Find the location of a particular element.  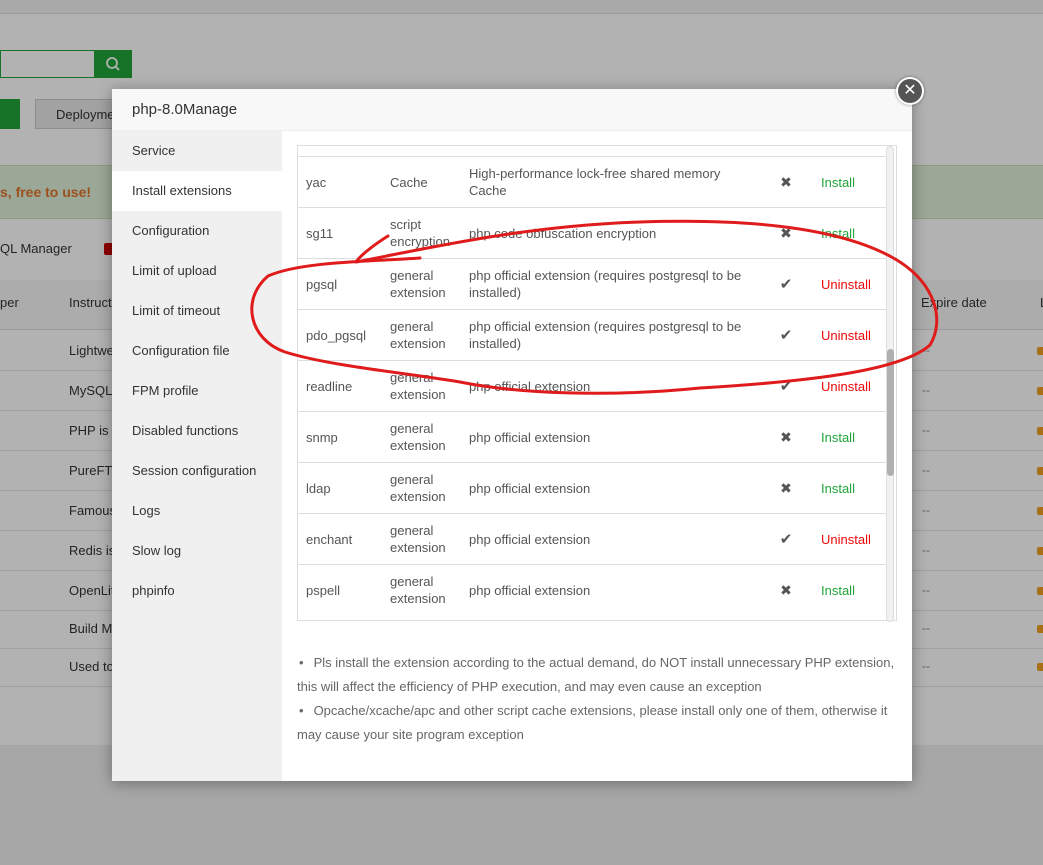

extension-name: pspell is located at coordinates (344, 590).